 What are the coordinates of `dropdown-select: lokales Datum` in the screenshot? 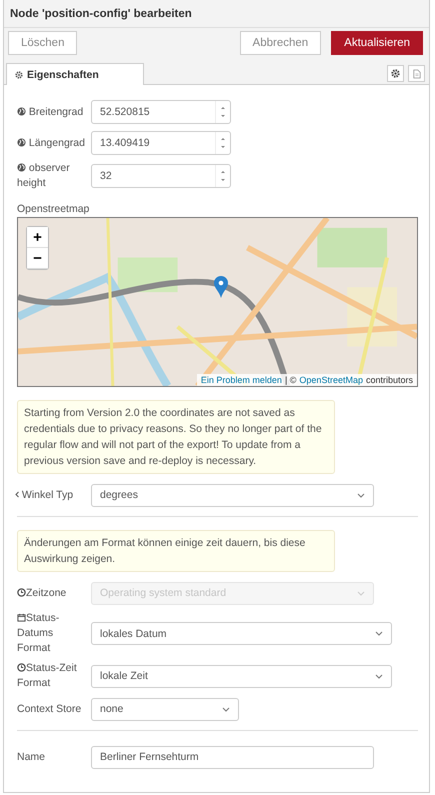 It's located at (241, 633).